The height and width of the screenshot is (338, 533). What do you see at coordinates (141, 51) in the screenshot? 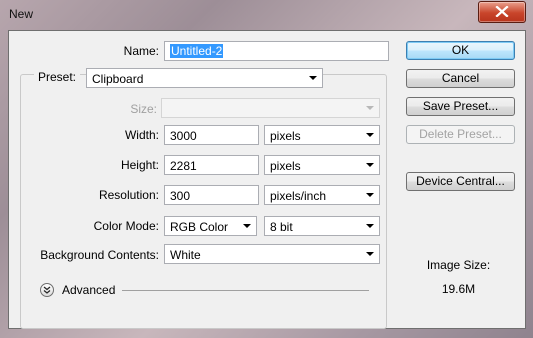
I see `name-label: Name:` at bounding box center [141, 51].